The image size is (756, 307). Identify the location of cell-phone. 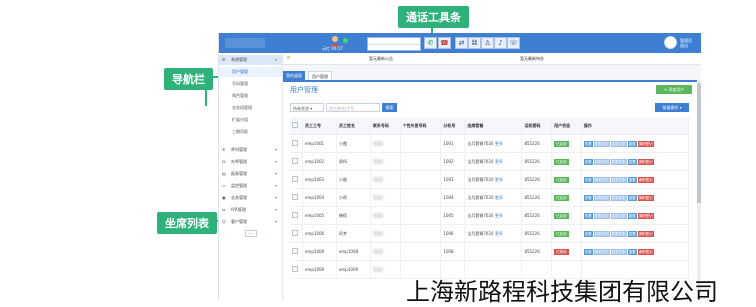
(385, 197).